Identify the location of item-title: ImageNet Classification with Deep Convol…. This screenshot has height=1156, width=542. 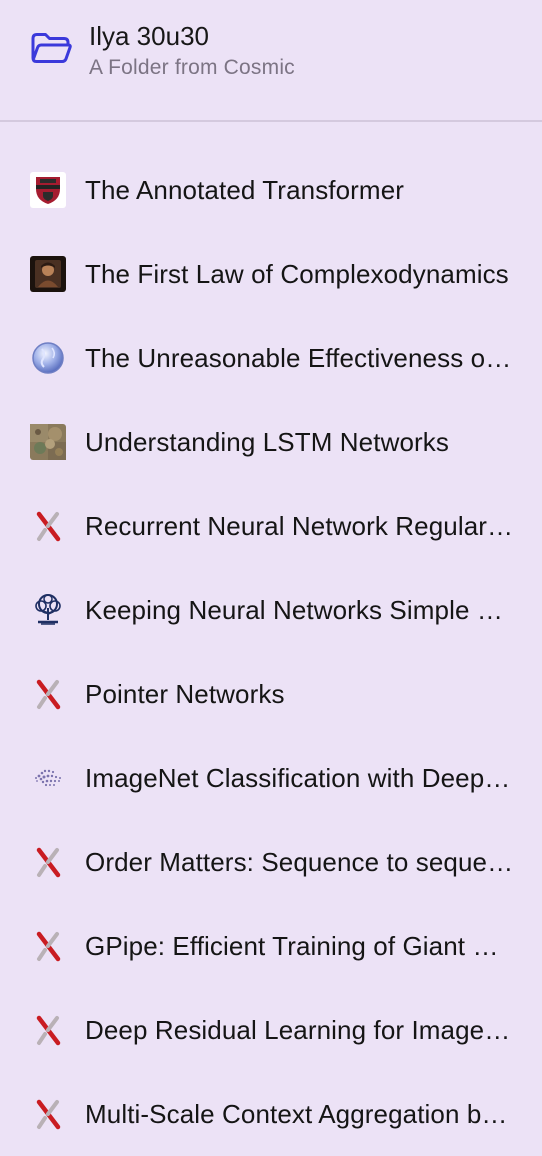
(300, 778).